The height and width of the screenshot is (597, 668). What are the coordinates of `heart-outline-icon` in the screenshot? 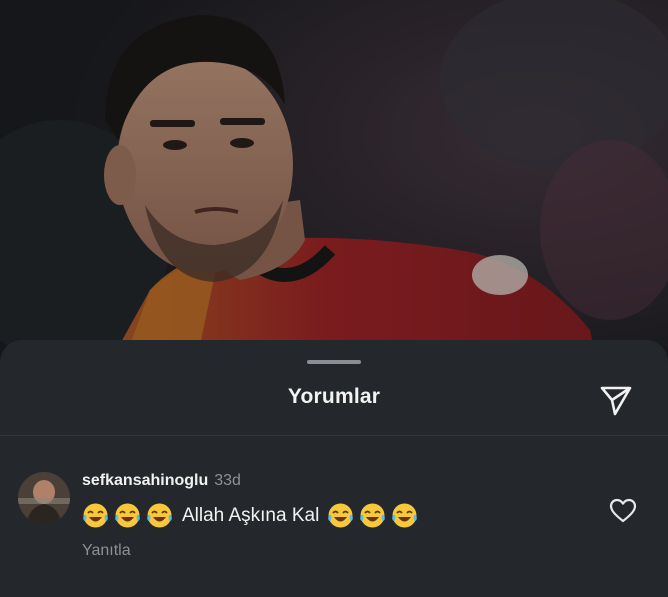 It's located at (623, 511).